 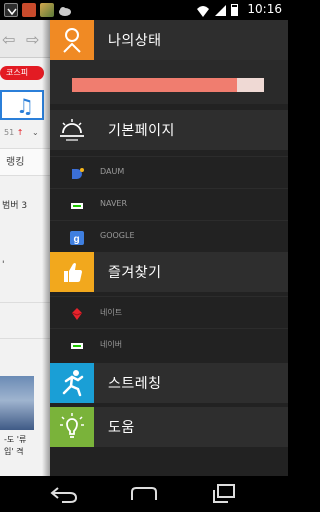 I want to click on cloud-icon, so click(x=65, y=10).